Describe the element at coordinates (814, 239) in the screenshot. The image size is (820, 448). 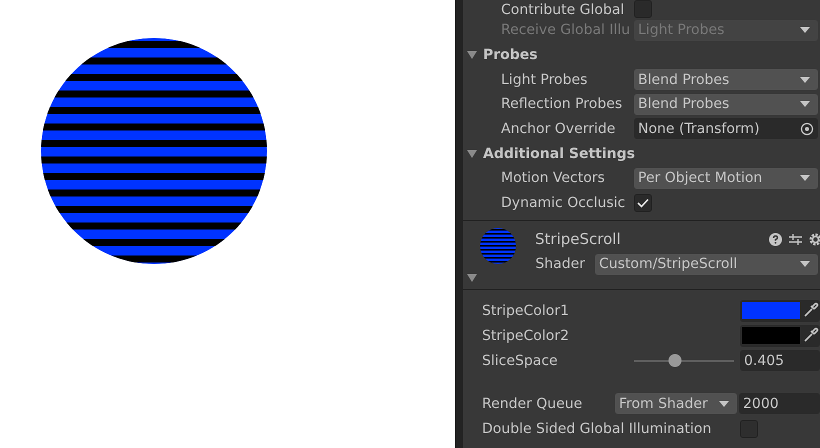
I see `settings-icon` at that location.